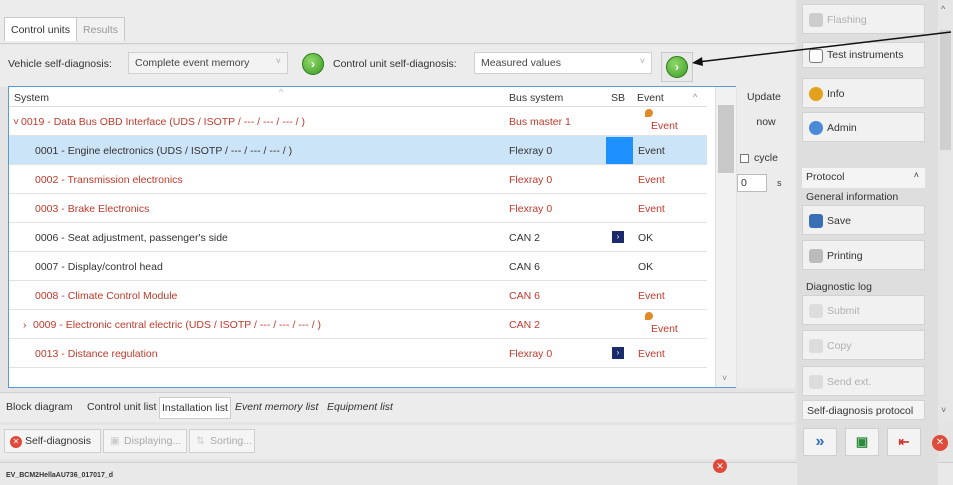 This screenshot has height=485, width=953. I want to click on general-information-heading: General information, so click(852, 197).